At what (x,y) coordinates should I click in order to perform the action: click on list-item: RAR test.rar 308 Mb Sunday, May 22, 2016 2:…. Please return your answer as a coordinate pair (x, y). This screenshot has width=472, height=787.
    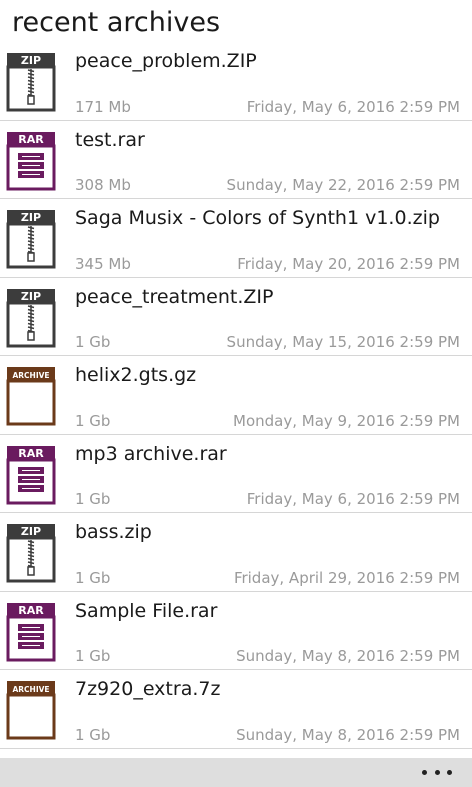
    Looking at the image, I should click on (236, 160).